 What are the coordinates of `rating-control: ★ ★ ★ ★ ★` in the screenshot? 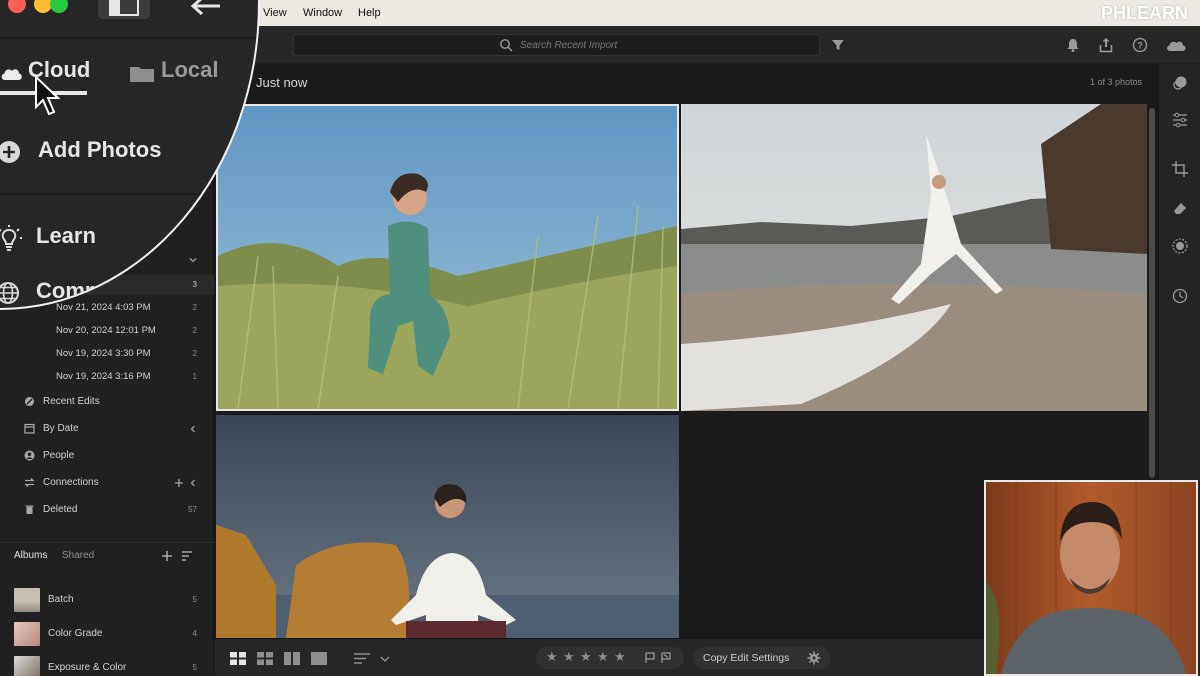 It's located at (610, 658).